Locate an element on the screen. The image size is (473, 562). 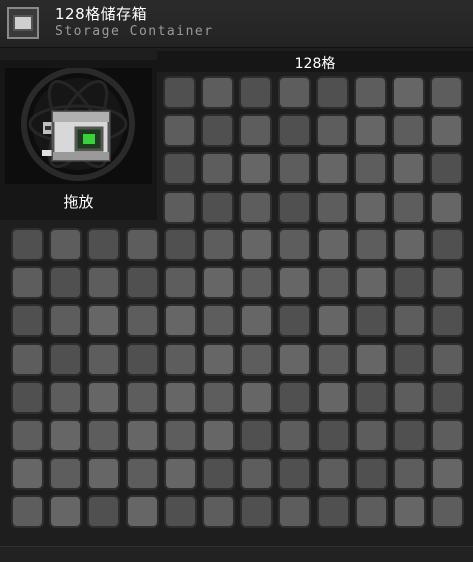
drop-zone-panel: 拖放 is located at coordinates (78, 140).